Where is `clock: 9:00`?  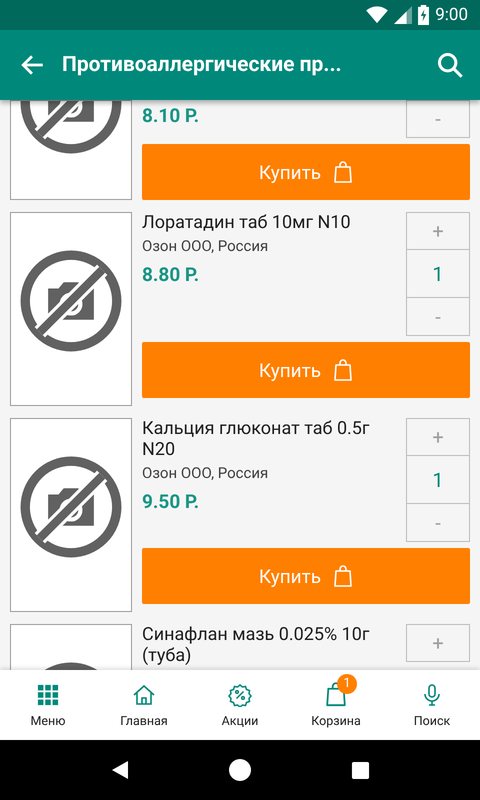 clock: 9:00 is located at coordinates (451, 15).